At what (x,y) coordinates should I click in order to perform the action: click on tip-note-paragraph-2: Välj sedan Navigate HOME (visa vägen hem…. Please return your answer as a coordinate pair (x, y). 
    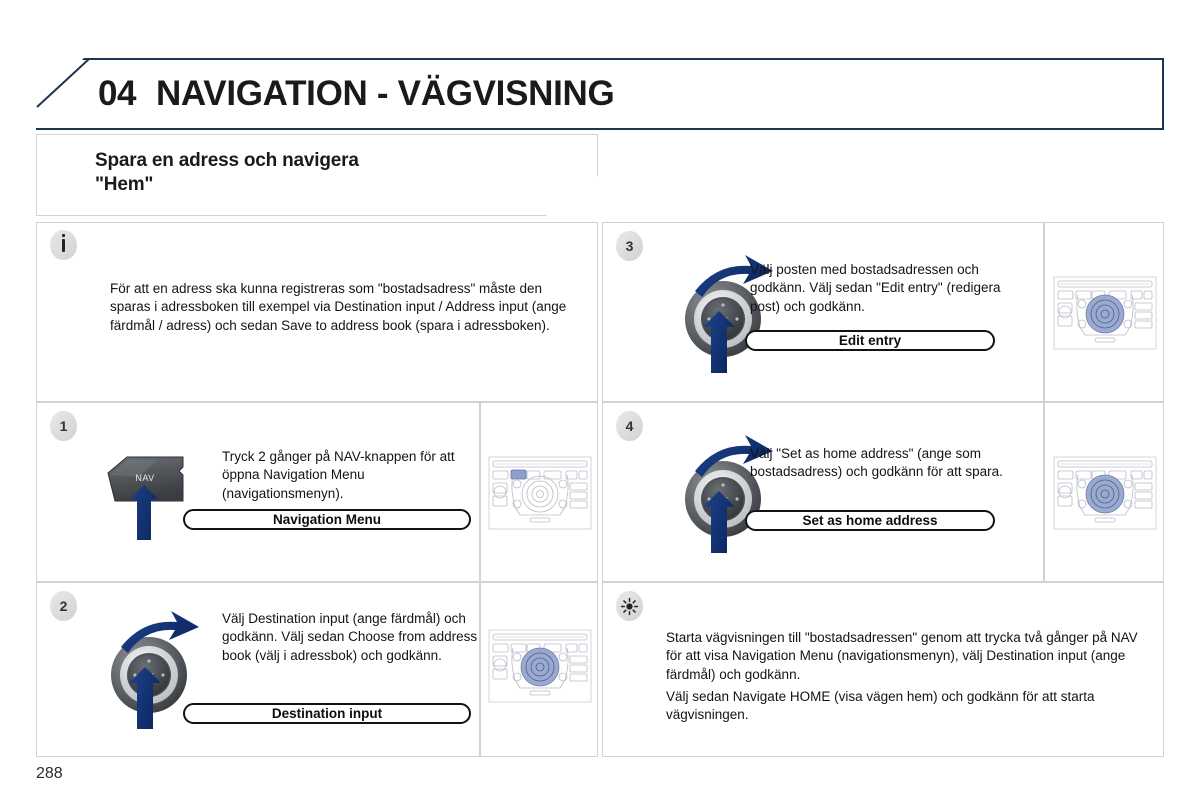
    Looking at the image, I should click on (880, 706).